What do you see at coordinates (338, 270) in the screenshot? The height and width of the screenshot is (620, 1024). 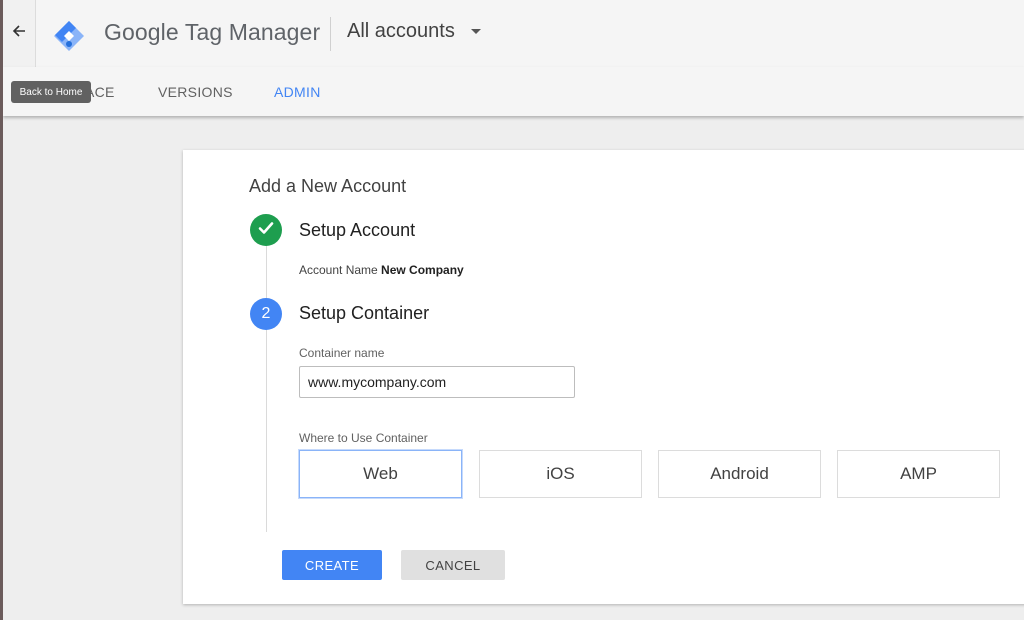 I see `account-name-label: Account Name` at bounding box center [338, 270].